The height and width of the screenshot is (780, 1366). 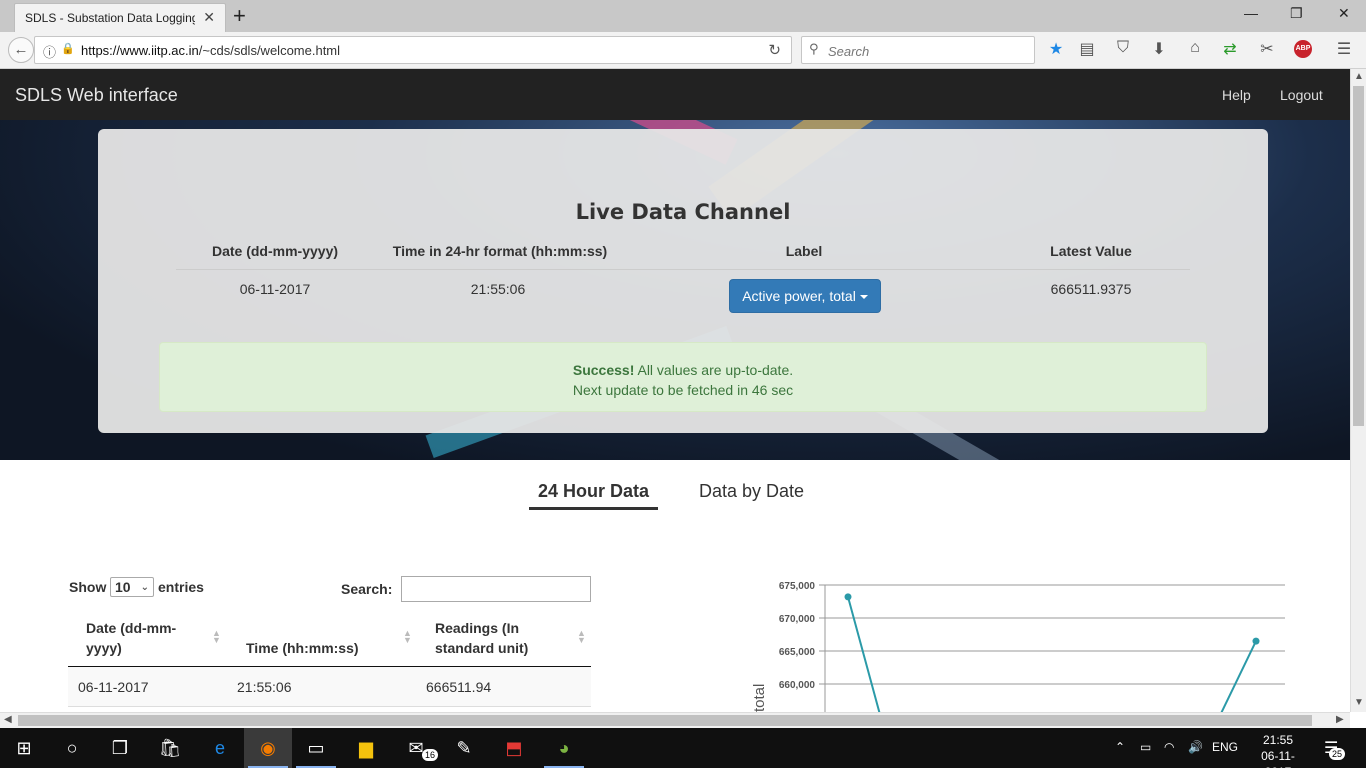 What do you see at coordinates (714, 370) in the screenshot?
I see `alert-text: All values are up-to-date.` at bounding box center [714, 370].